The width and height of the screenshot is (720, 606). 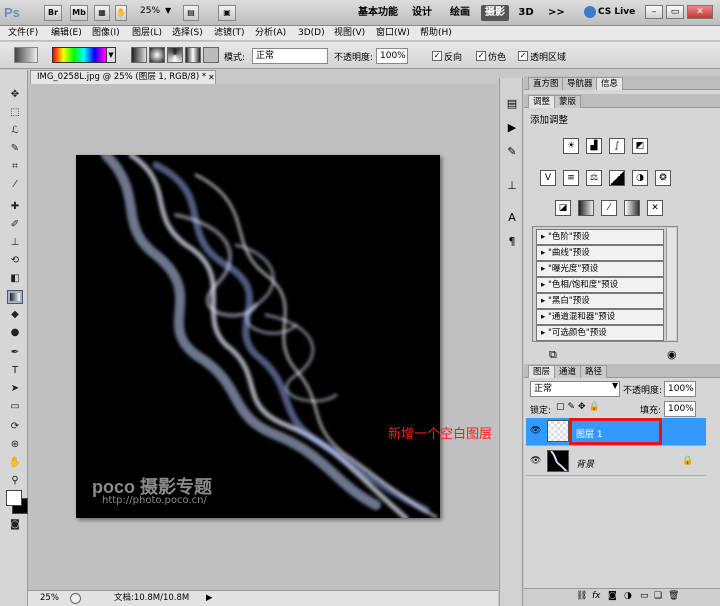 What do you see at coordinates (15, 225) in the screenshot?
I see `brush-tool-icon: ✐` at bounding box center [15, 225].